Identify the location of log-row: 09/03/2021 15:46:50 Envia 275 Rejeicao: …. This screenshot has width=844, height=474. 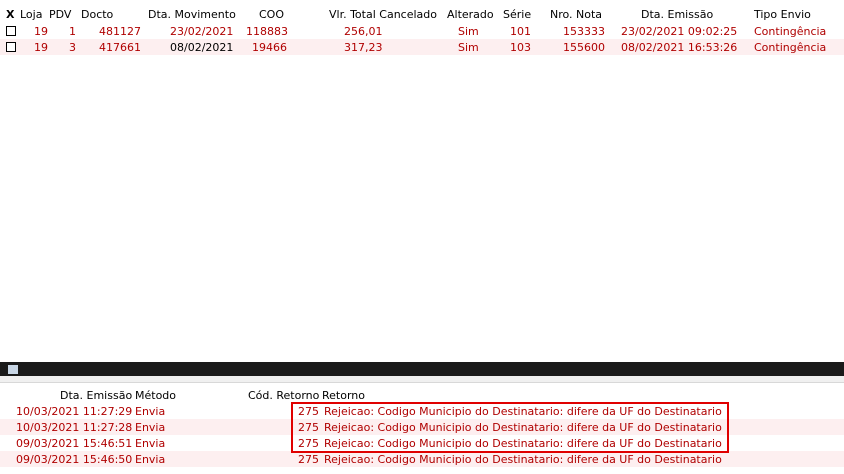
(422, 459).